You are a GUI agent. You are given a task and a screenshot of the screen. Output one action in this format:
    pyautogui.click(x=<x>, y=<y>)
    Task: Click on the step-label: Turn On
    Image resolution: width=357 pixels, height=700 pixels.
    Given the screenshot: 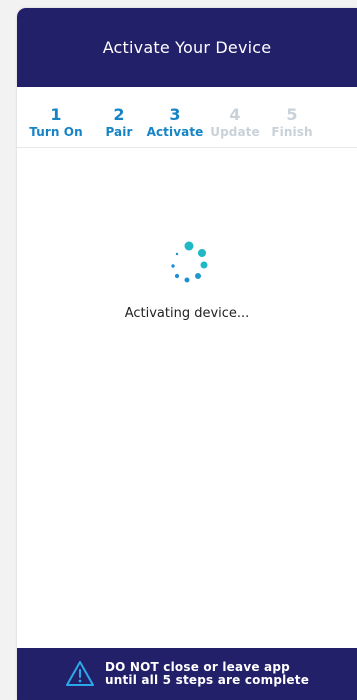 What is the action you would take?
    pyautogui.click(x=56, y=132)
    